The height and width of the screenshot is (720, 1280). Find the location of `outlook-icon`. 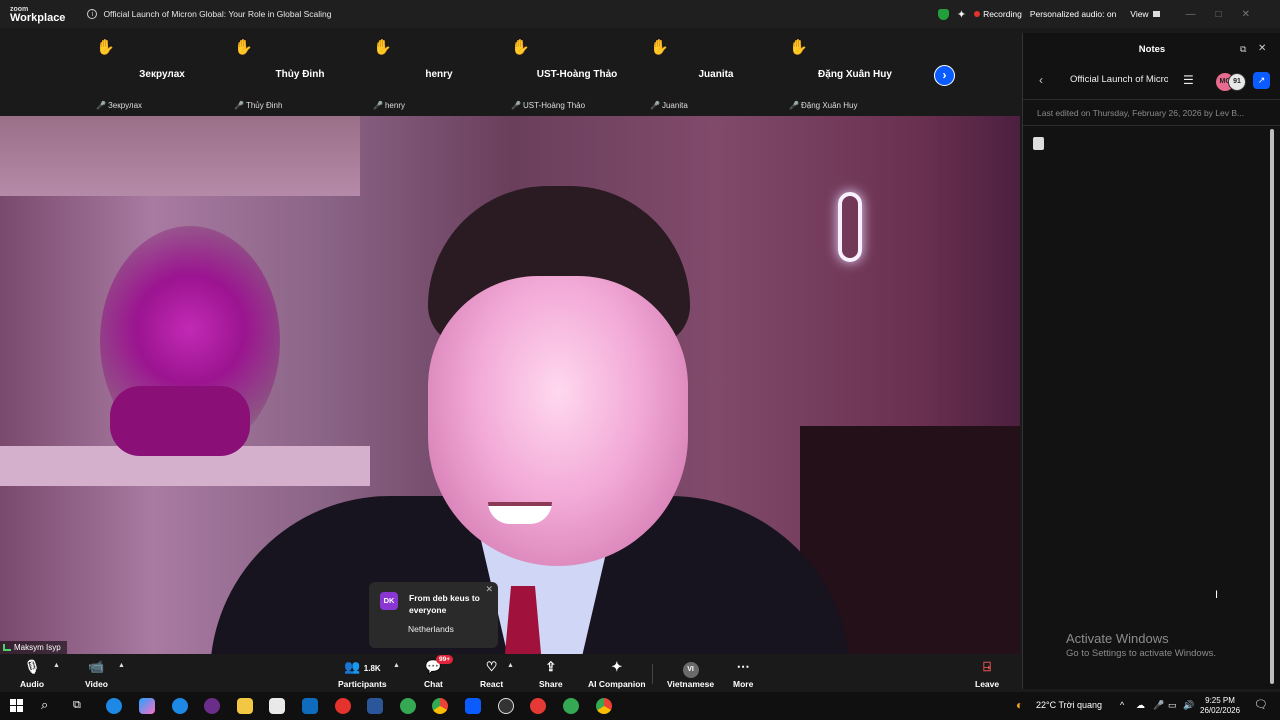

outlook-icon is located at coordinates (310, 706).